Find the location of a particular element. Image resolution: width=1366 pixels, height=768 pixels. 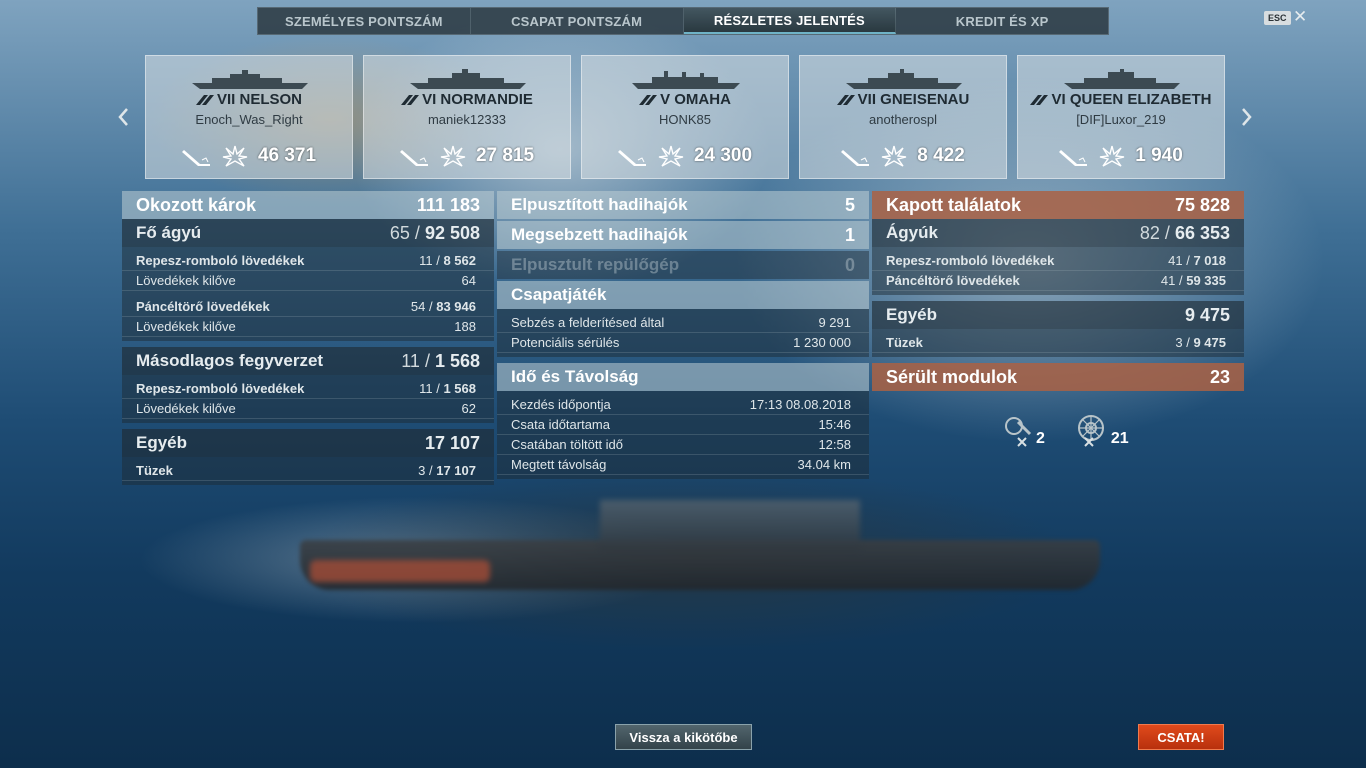

main-battery-damage: 92 508 is located at coordinates (452, 232).